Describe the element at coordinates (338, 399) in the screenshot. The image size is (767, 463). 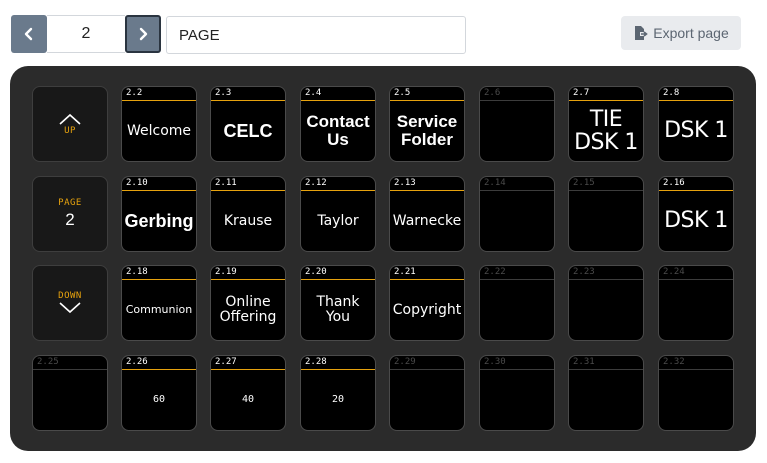
I see `button-text: 20` at that location.